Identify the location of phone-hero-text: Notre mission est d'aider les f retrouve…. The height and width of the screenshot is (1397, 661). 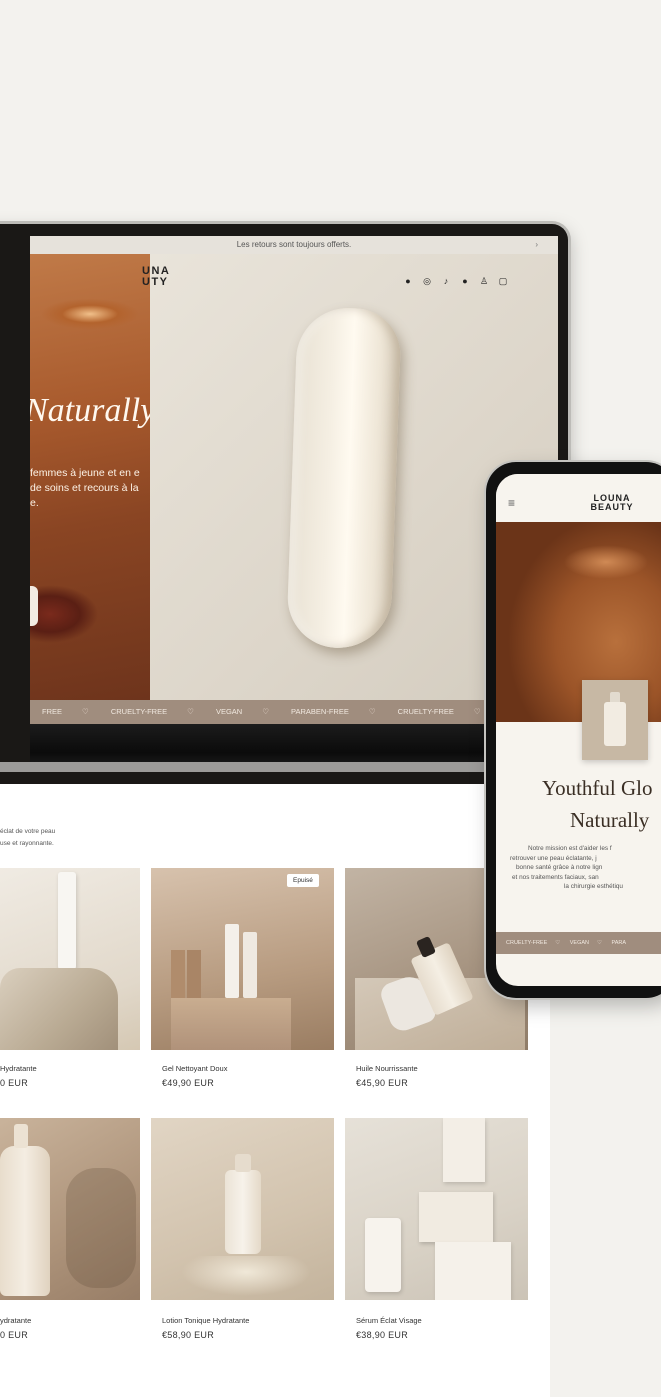
(585, 868).